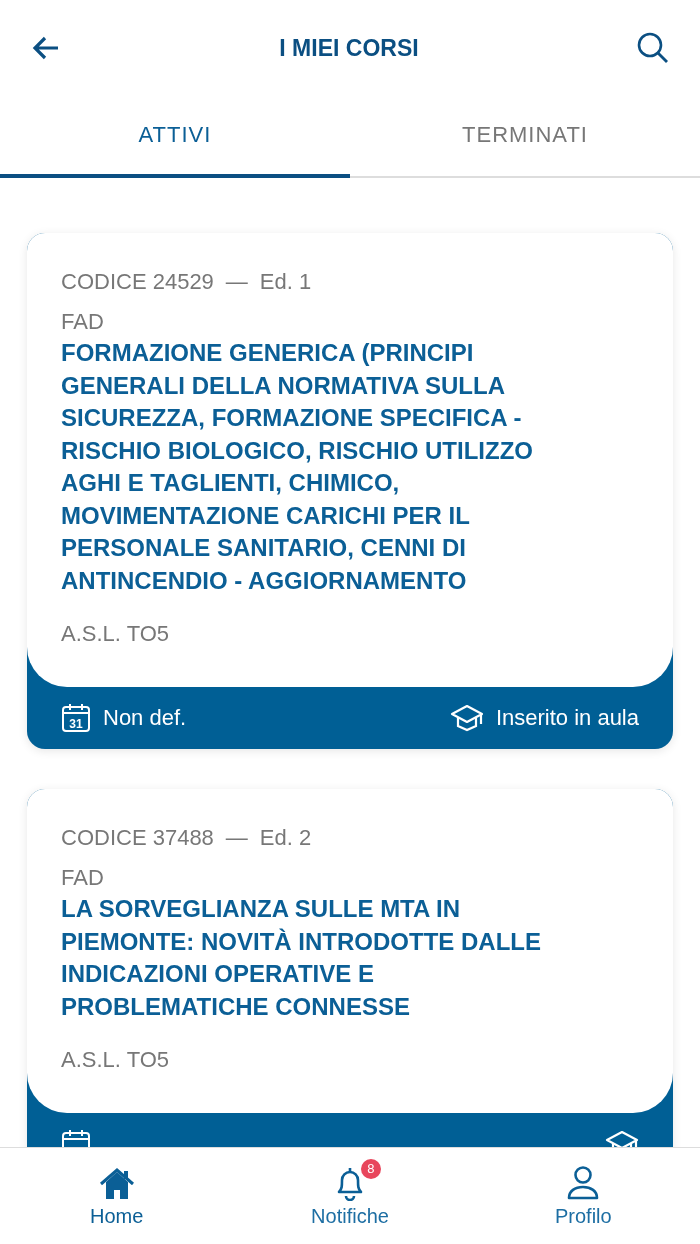 This screenshot has height=1244, width=700. Describe the element at coordinates (350, 1196) in the screenshot. I see `nav-item: 8 Notifiche` at that location.